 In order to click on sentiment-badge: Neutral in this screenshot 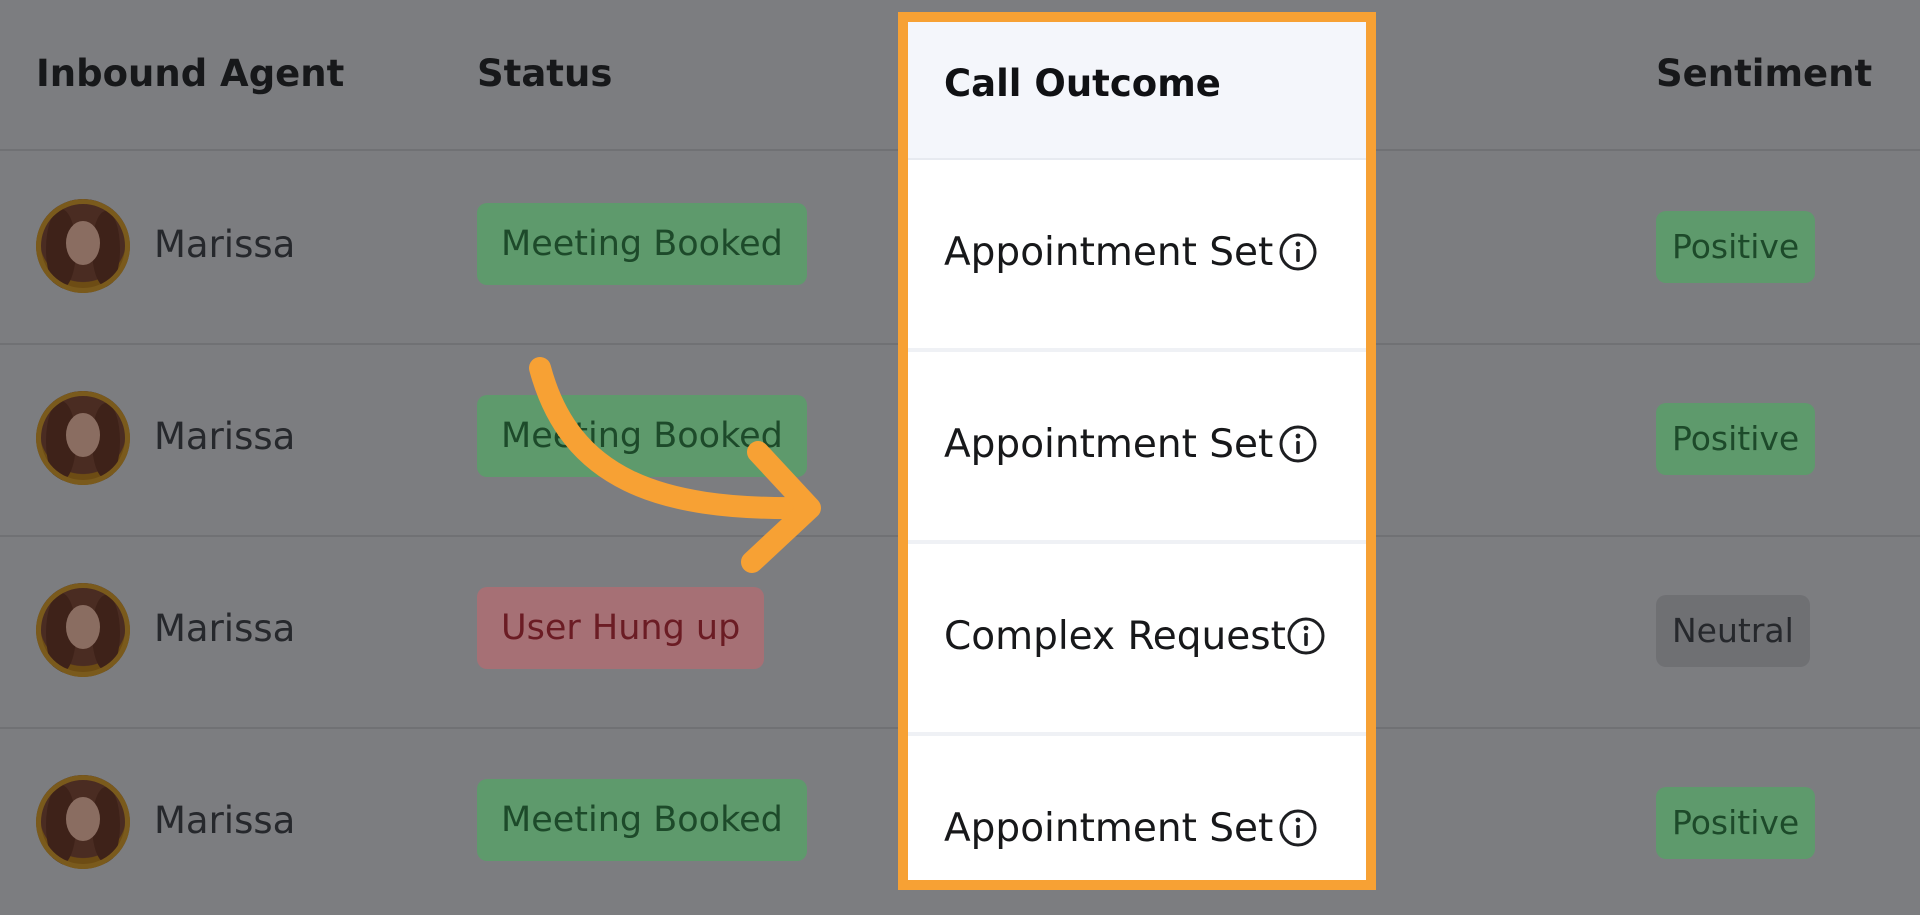, I will do `click(1733, 631)`.